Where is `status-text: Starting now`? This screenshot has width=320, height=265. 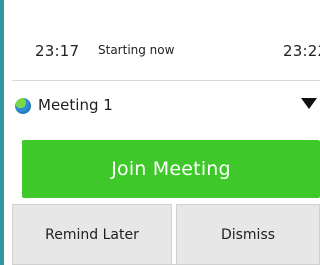
status-text: Starting now is located at coordinates (136, 50).